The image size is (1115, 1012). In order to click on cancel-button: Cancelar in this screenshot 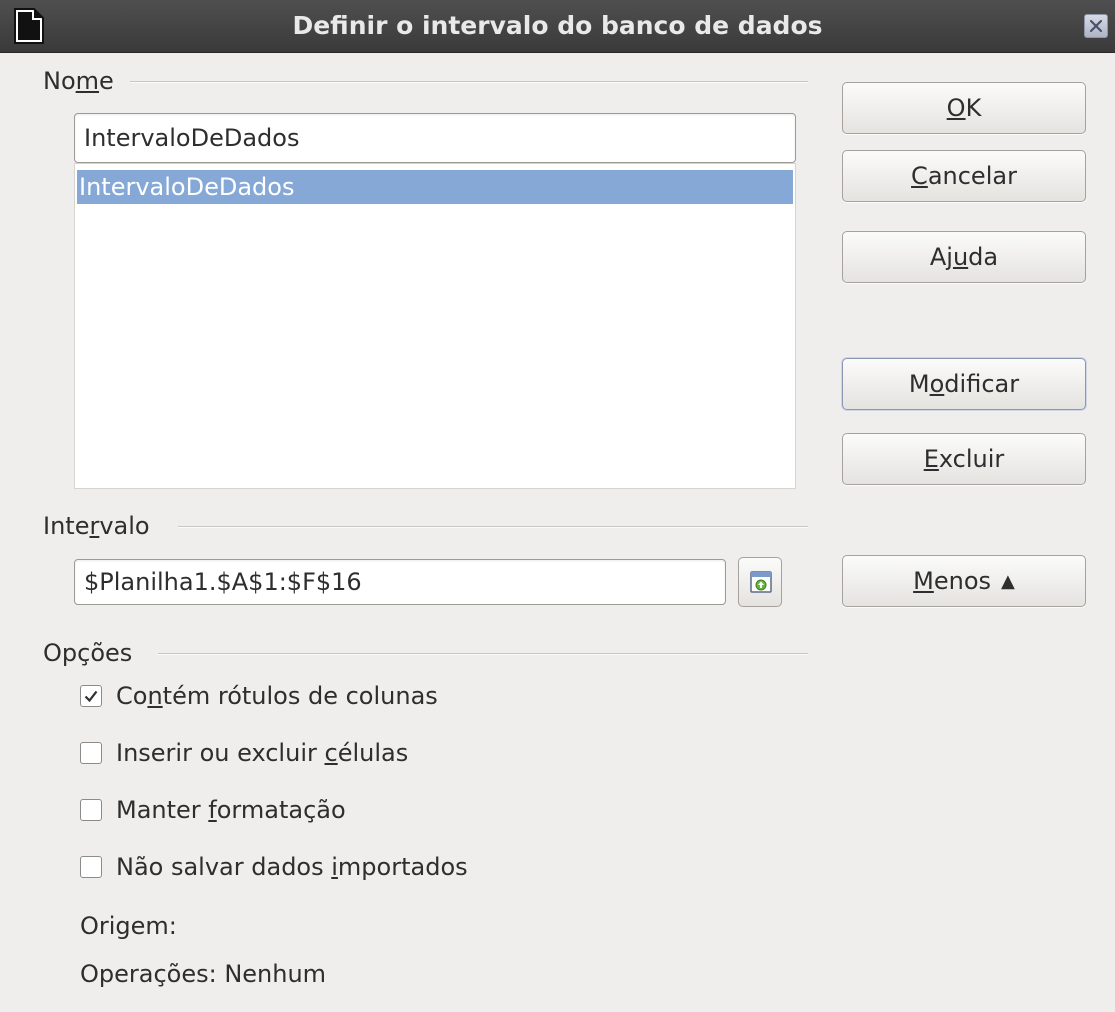, I will do `click(964, 176)`.